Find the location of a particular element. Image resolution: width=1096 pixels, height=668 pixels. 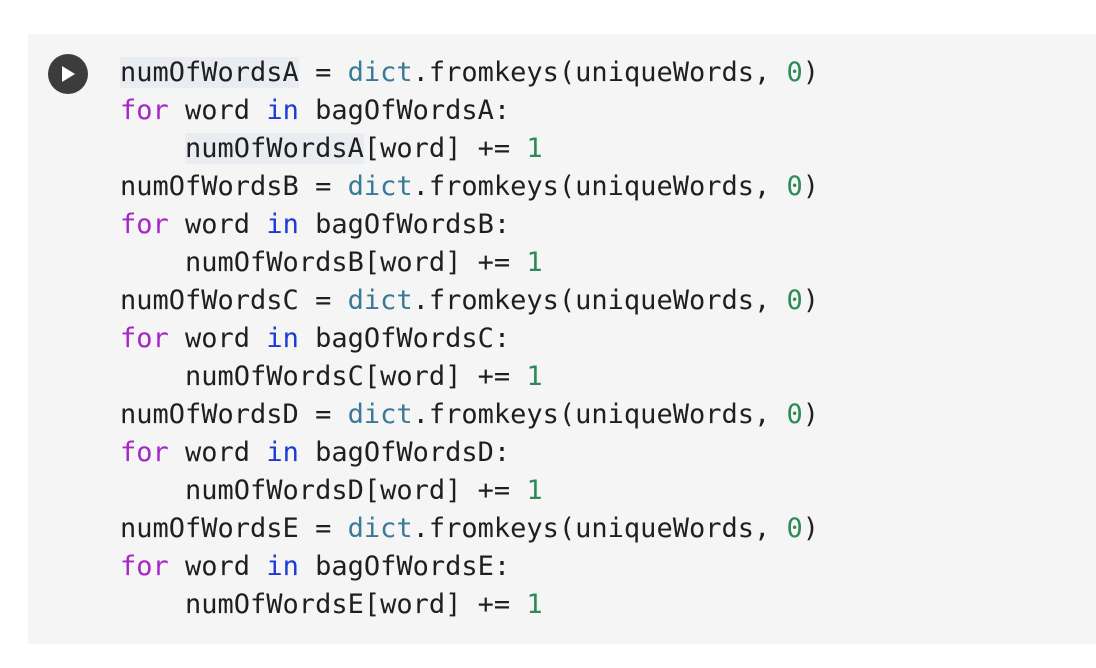

code-line: numOfWordsB[word] += 1 is located at coordinates (469, 263).